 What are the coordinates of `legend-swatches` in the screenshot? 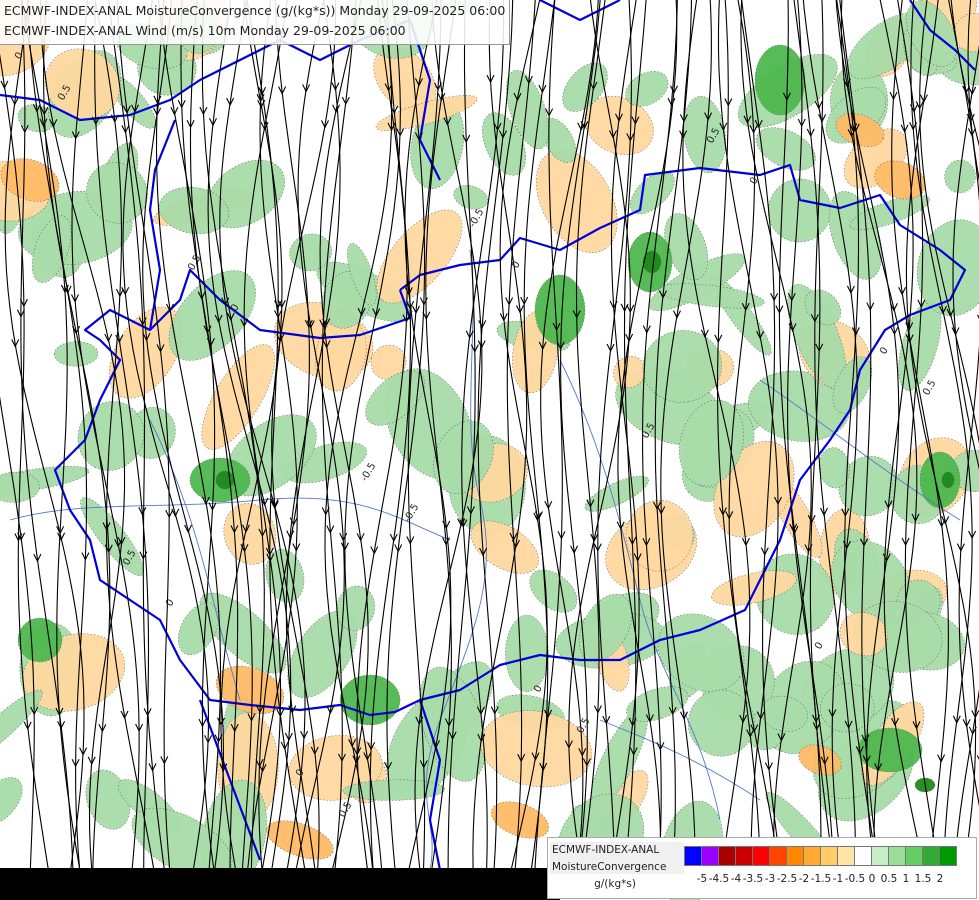 It's located at (820, 856).